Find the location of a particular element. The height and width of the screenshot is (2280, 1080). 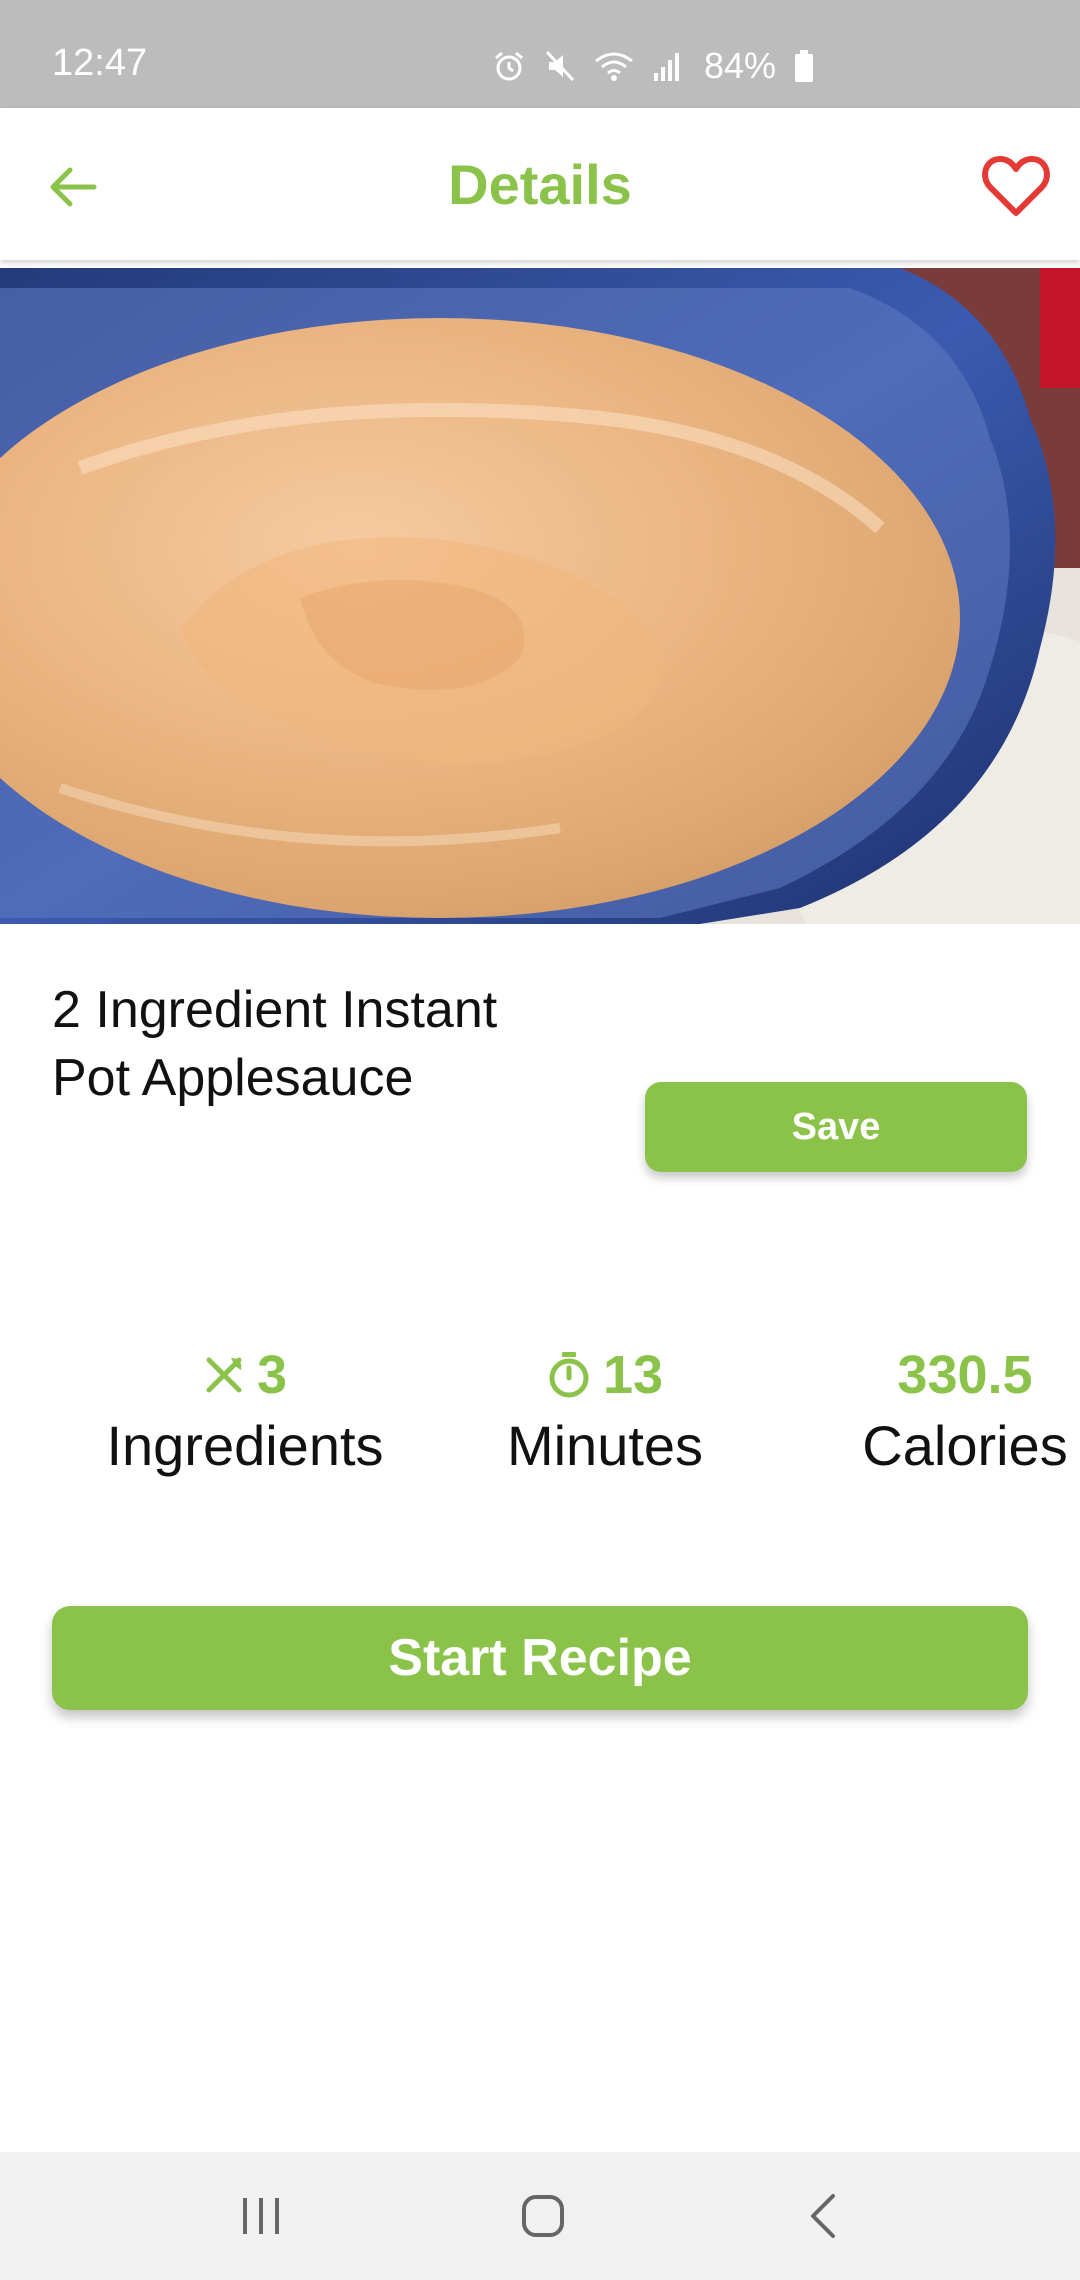

nav-back-button is located at coordinates (823, 2216).